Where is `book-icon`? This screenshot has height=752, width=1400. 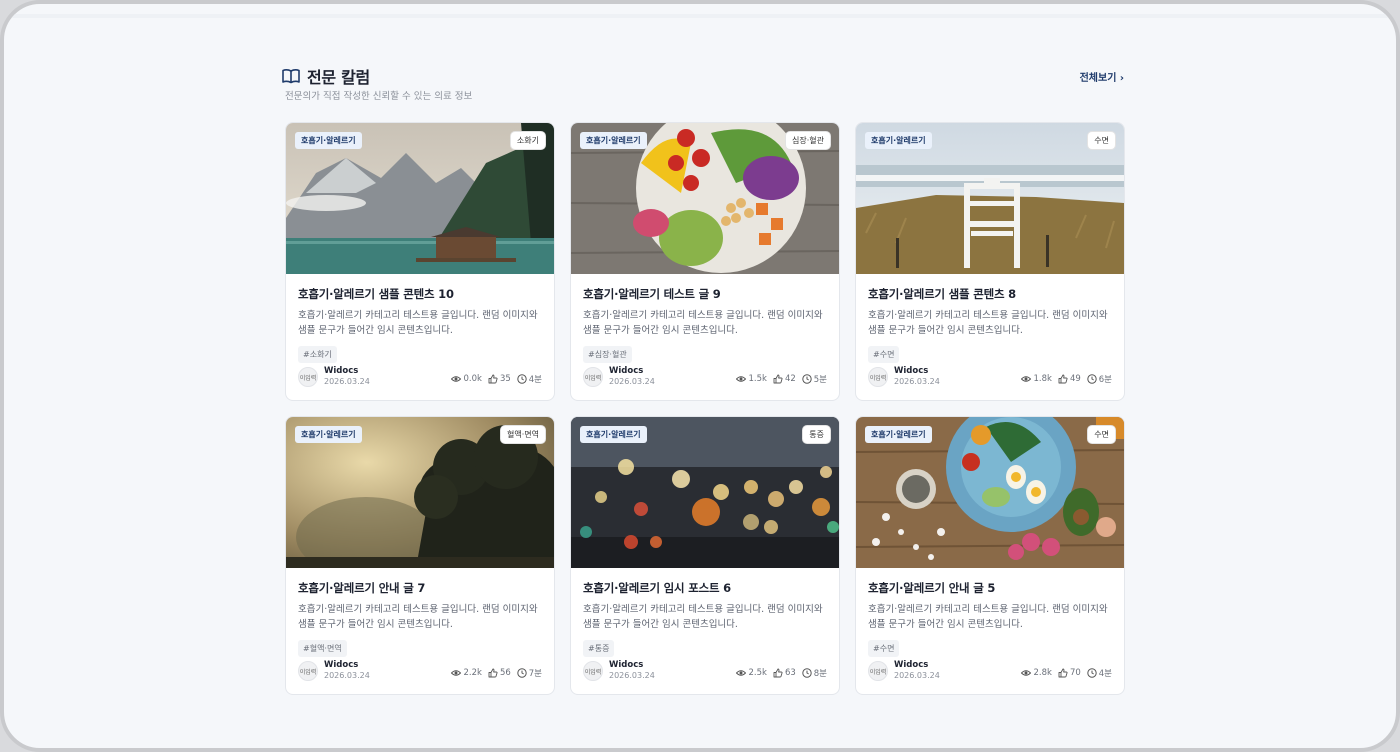
book-icon is located at coordinates (291, 76).